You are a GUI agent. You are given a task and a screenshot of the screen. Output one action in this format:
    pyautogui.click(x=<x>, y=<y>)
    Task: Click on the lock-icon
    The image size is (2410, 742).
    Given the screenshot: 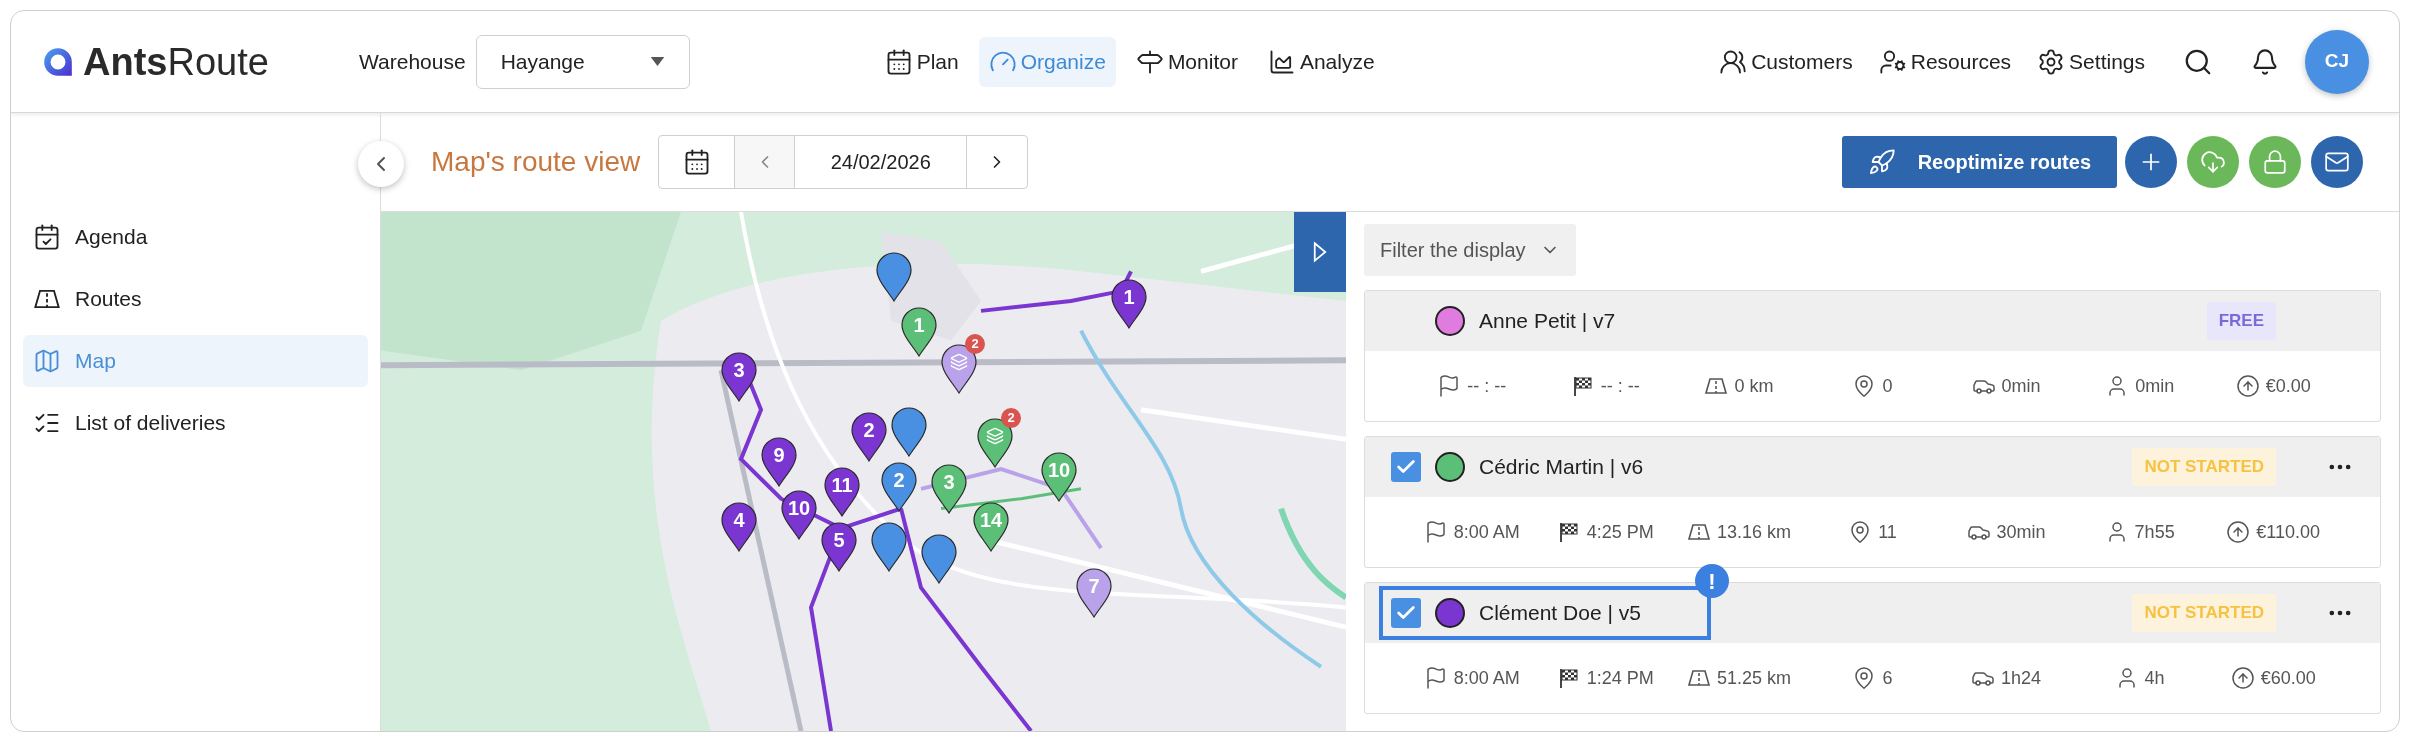 What is the action you would take?
    pyautogui.click(x=2275, y=162)
    